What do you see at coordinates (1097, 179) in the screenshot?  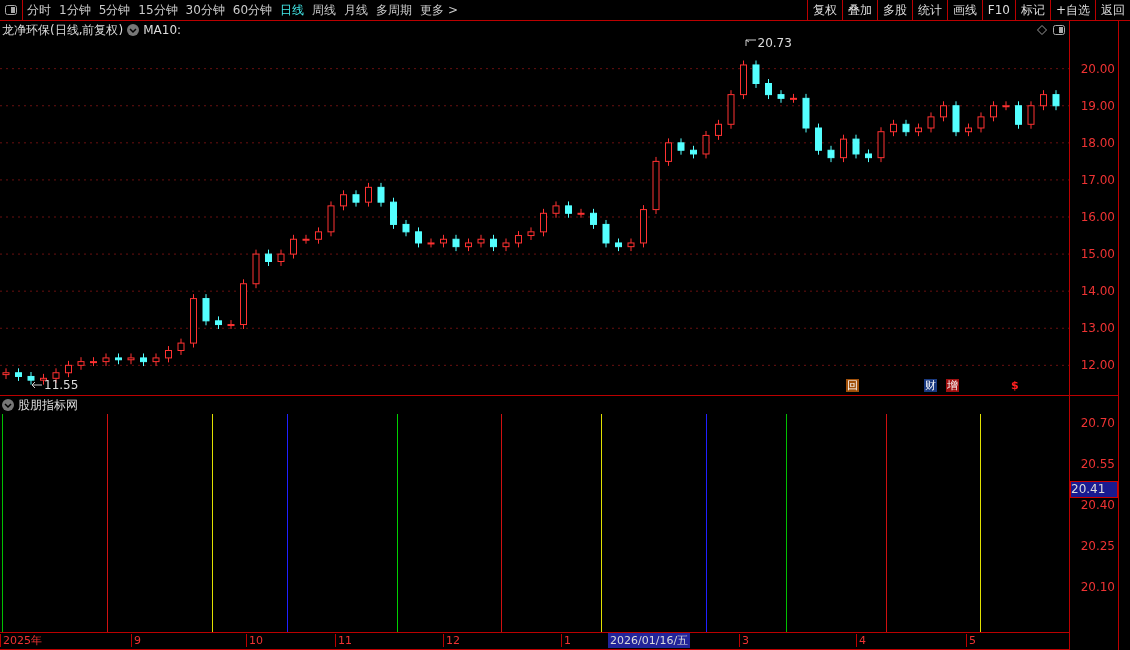 I see `price-axis-label: 17.00` at bounding box center [1097, 179].